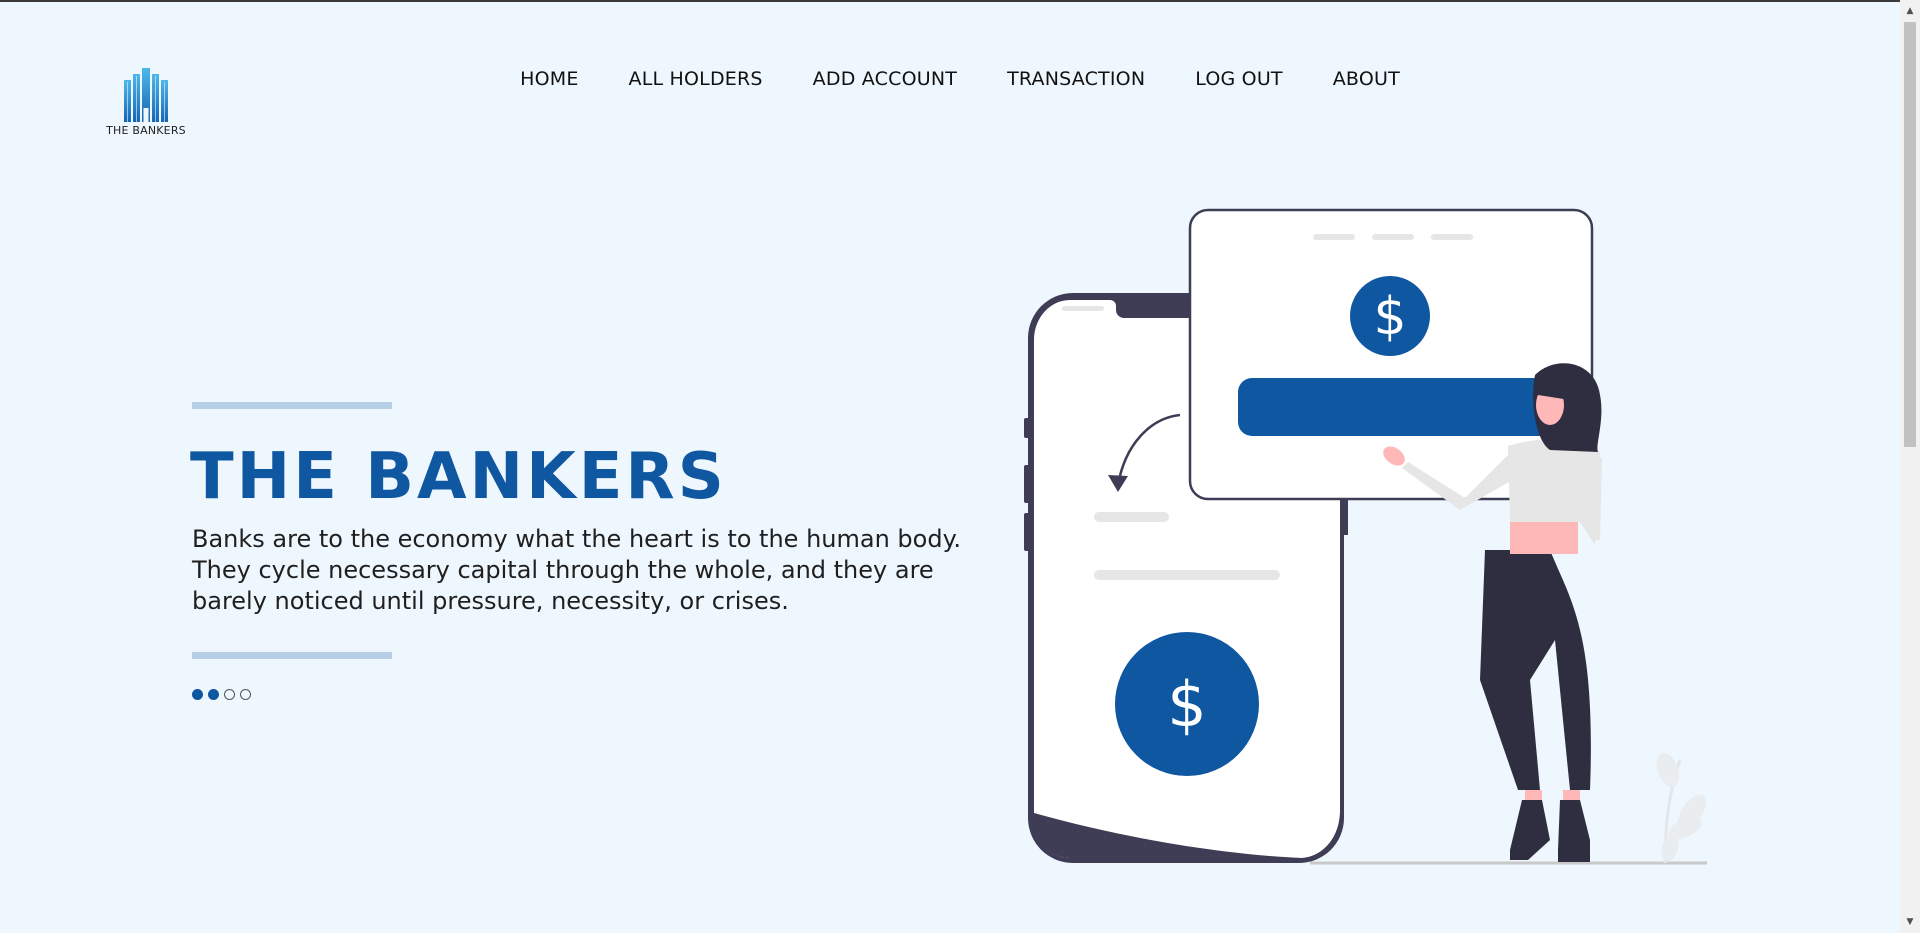 The width and height of the screenshot is (1920, 933). What do you see at coordinates (960, 1) in the screenshot?
I see `window-top-border` at bounding box center [960, 1].